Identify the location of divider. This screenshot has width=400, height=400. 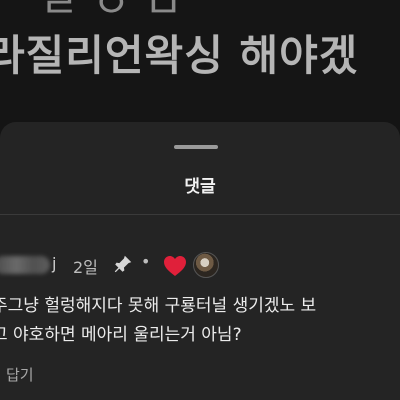
(200, 214).